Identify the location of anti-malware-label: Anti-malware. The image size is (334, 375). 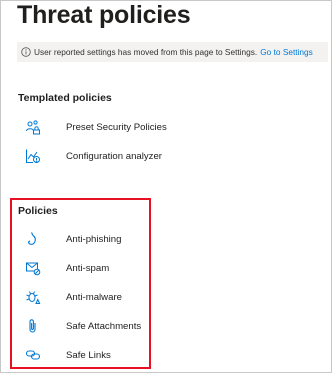
(94, 297).